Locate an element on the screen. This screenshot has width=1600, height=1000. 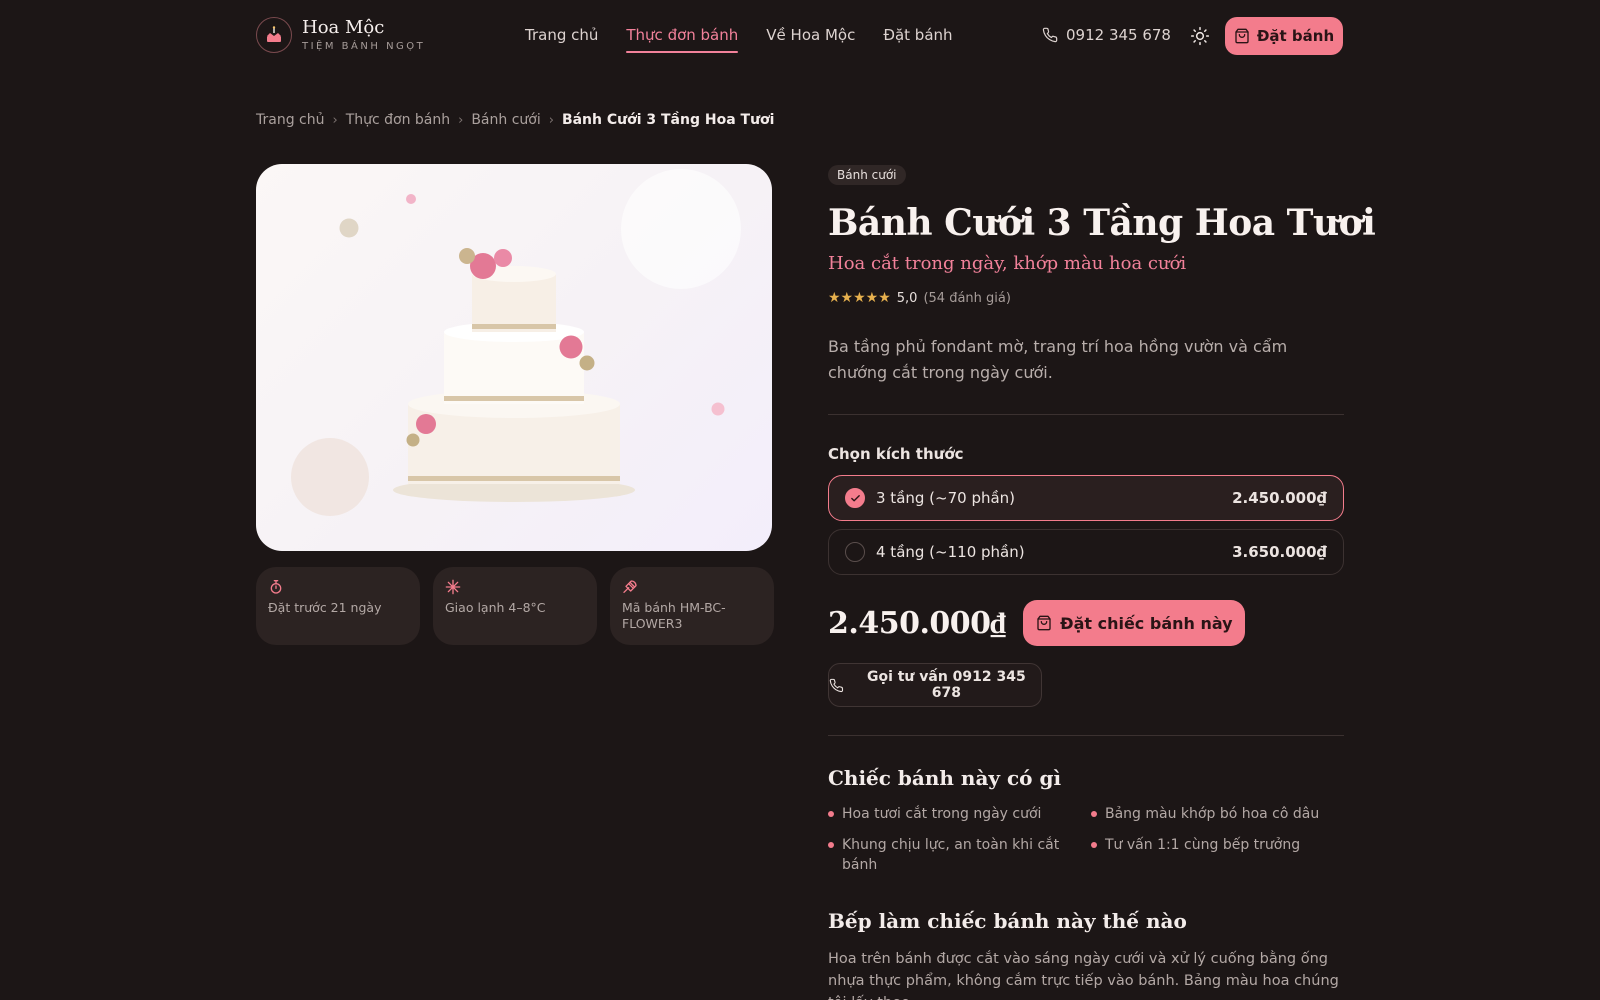
breadcrumb-menu: Thực đơn bánh is located at coordinates (398, 120).